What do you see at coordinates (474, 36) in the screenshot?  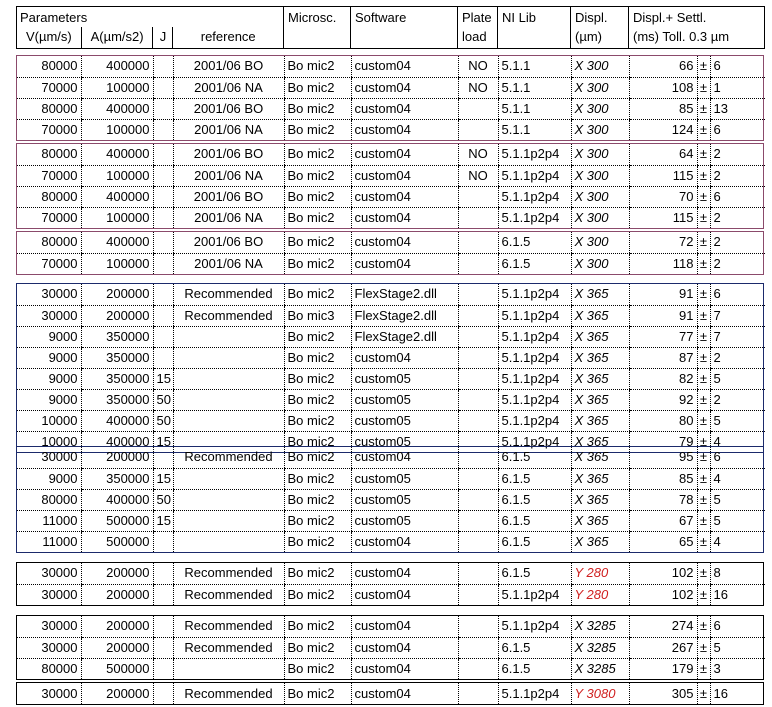 I see `header-plate-line2: load` at bounding box center [474, 36].